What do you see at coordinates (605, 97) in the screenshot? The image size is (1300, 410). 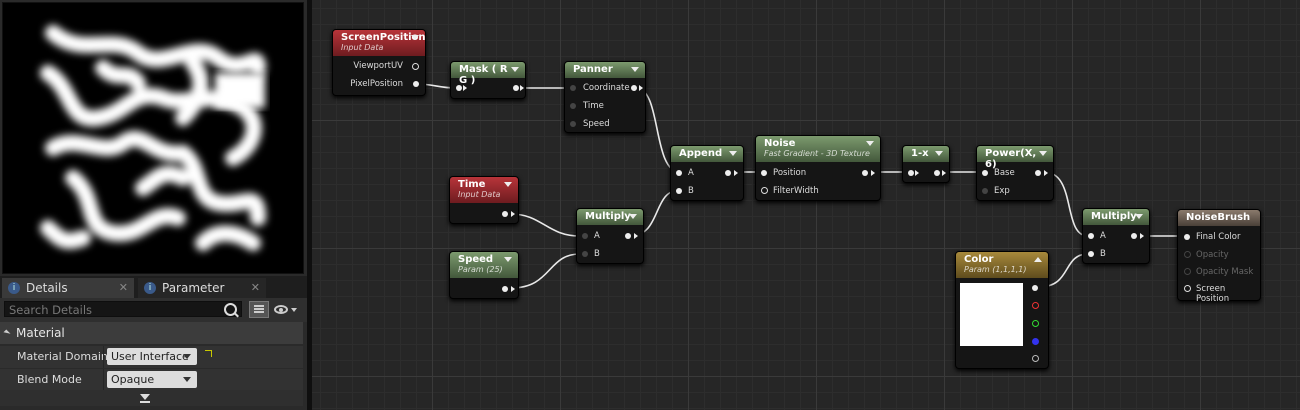 I see `node-panner: Panner Coordinate Time Speed` at bounding box center [605, 97].